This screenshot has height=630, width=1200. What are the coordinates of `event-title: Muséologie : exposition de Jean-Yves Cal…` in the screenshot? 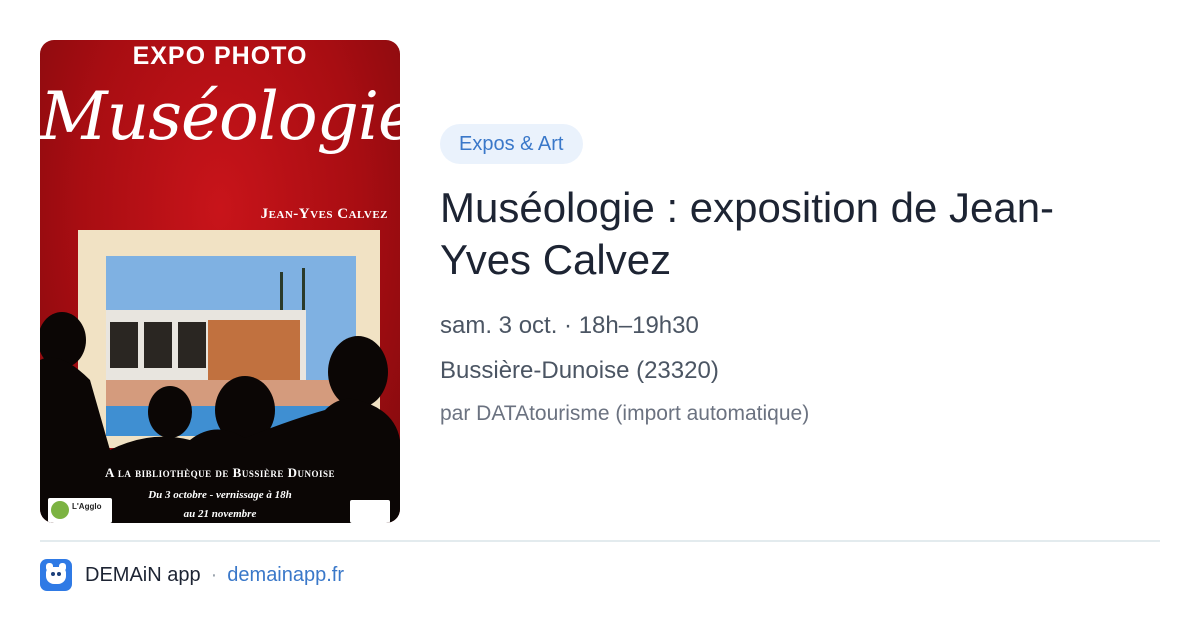 It's located at (790, 234).